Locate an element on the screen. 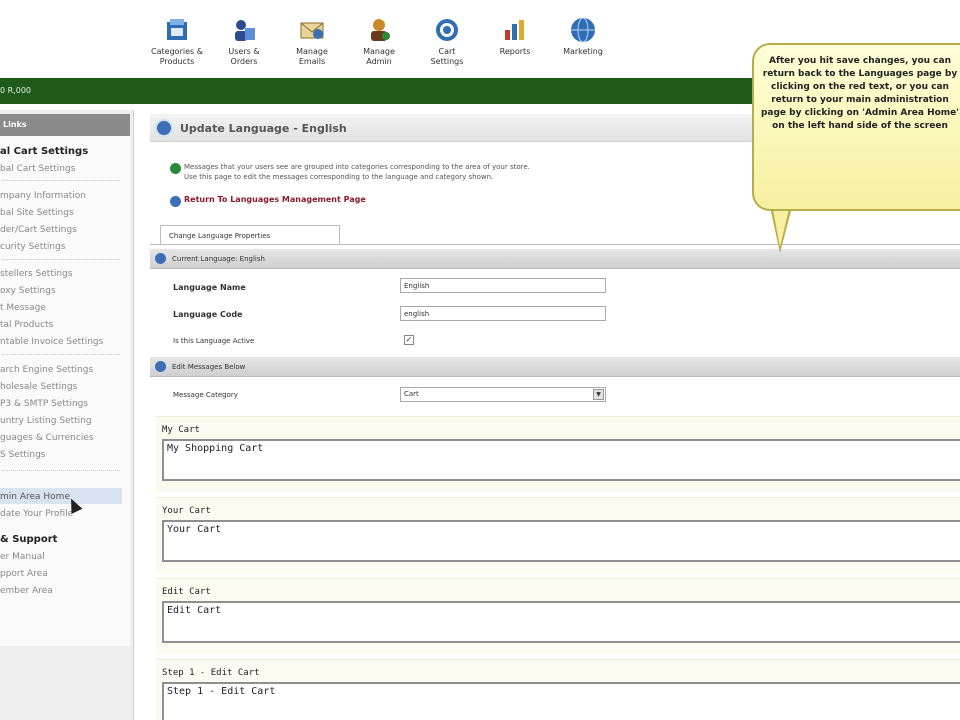 Image resolution: width=960 pixels, height=720 pixels. language-active-label: Is this Language Active is located at coordinates (214, 341).